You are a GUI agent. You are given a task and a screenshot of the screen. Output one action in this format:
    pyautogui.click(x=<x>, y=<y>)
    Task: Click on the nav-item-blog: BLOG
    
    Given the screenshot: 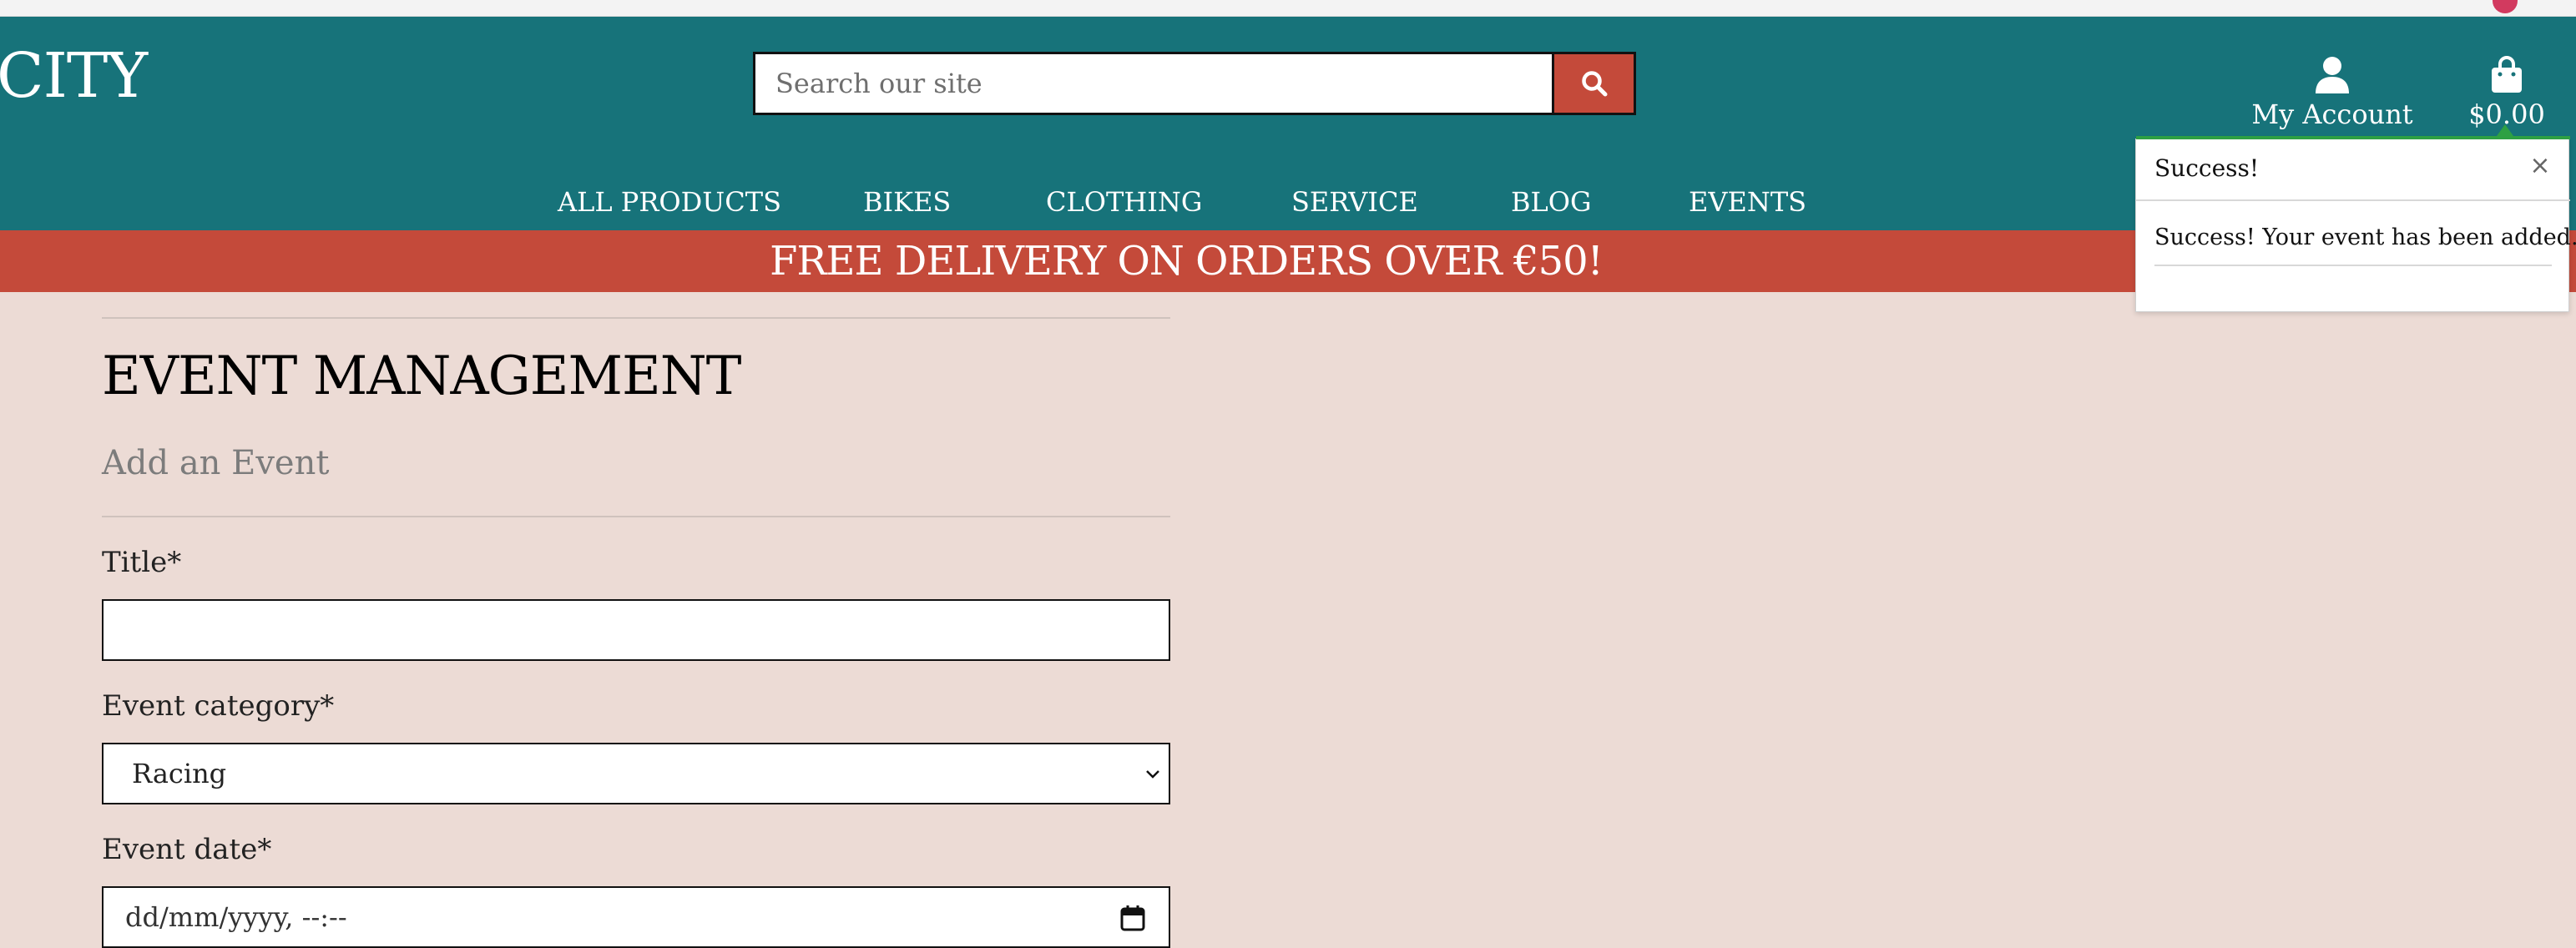 What is the action you would take?
    pyautogui.click(x=1551, y=202)
    